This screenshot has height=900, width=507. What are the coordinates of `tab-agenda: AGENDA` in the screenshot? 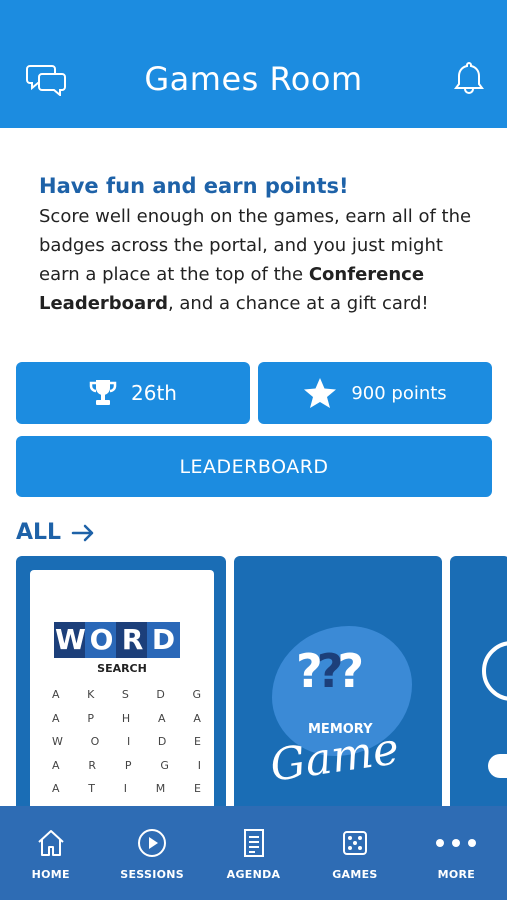 It's located at (253, 853).